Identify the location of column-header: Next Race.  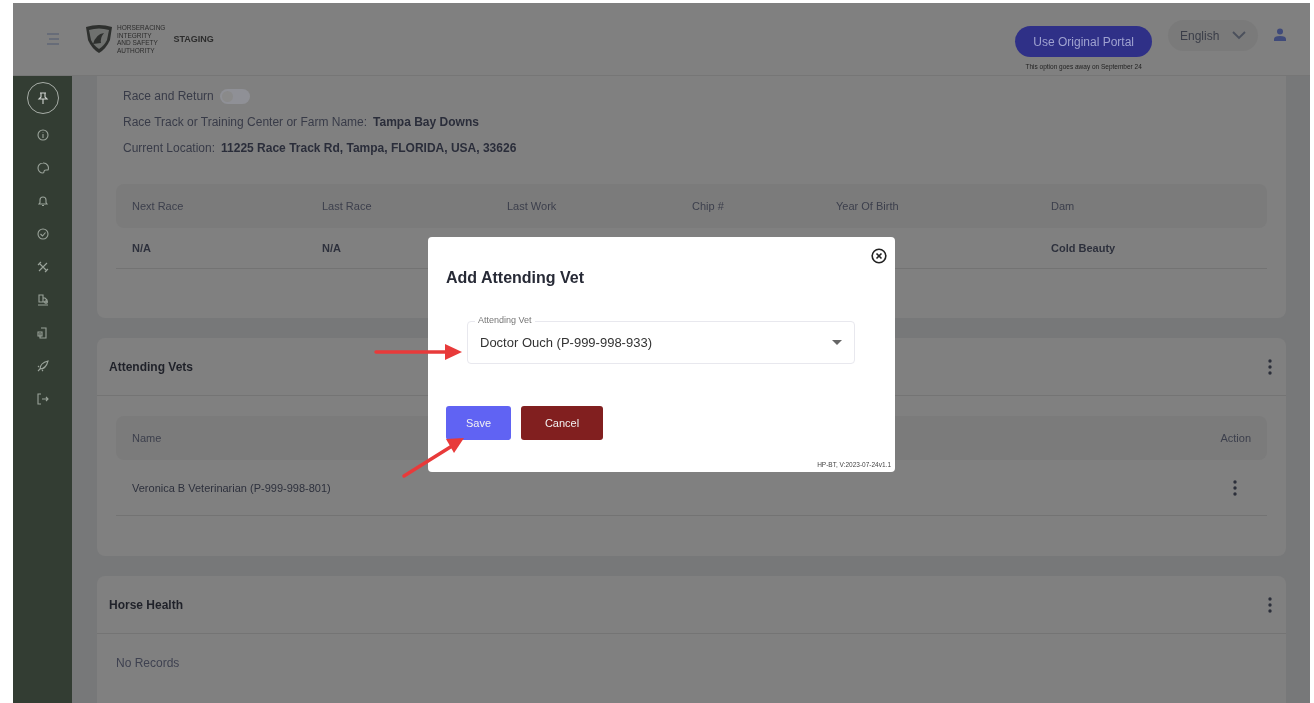
(158, 206).